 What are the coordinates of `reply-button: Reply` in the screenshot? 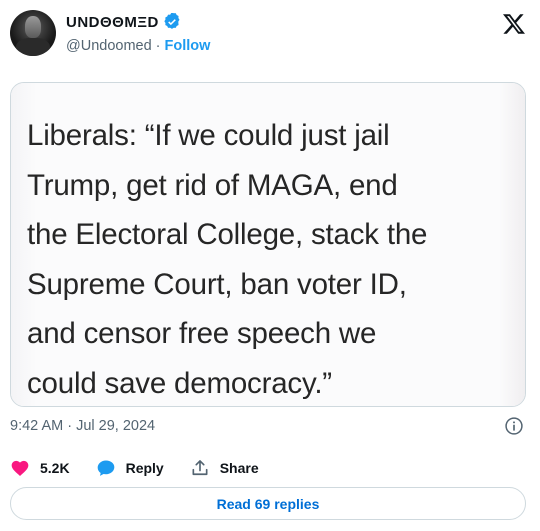 It's located at (130, 468).